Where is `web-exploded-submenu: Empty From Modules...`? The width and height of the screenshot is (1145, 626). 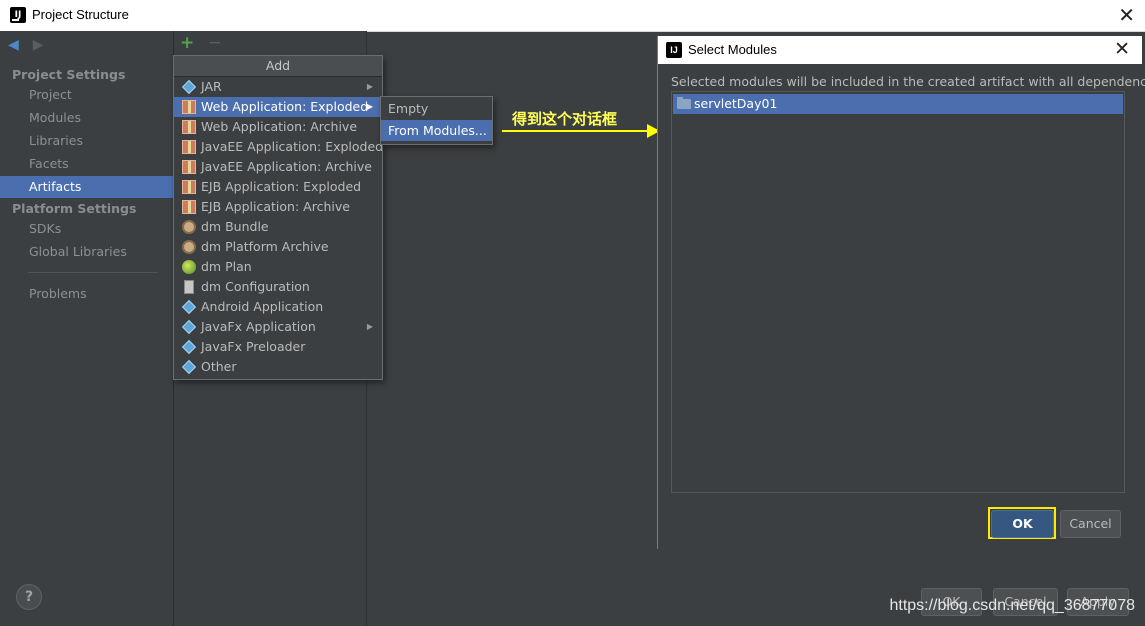 web-exploded-submenu: Empty From Modules... is located at coordinates (436, 120).